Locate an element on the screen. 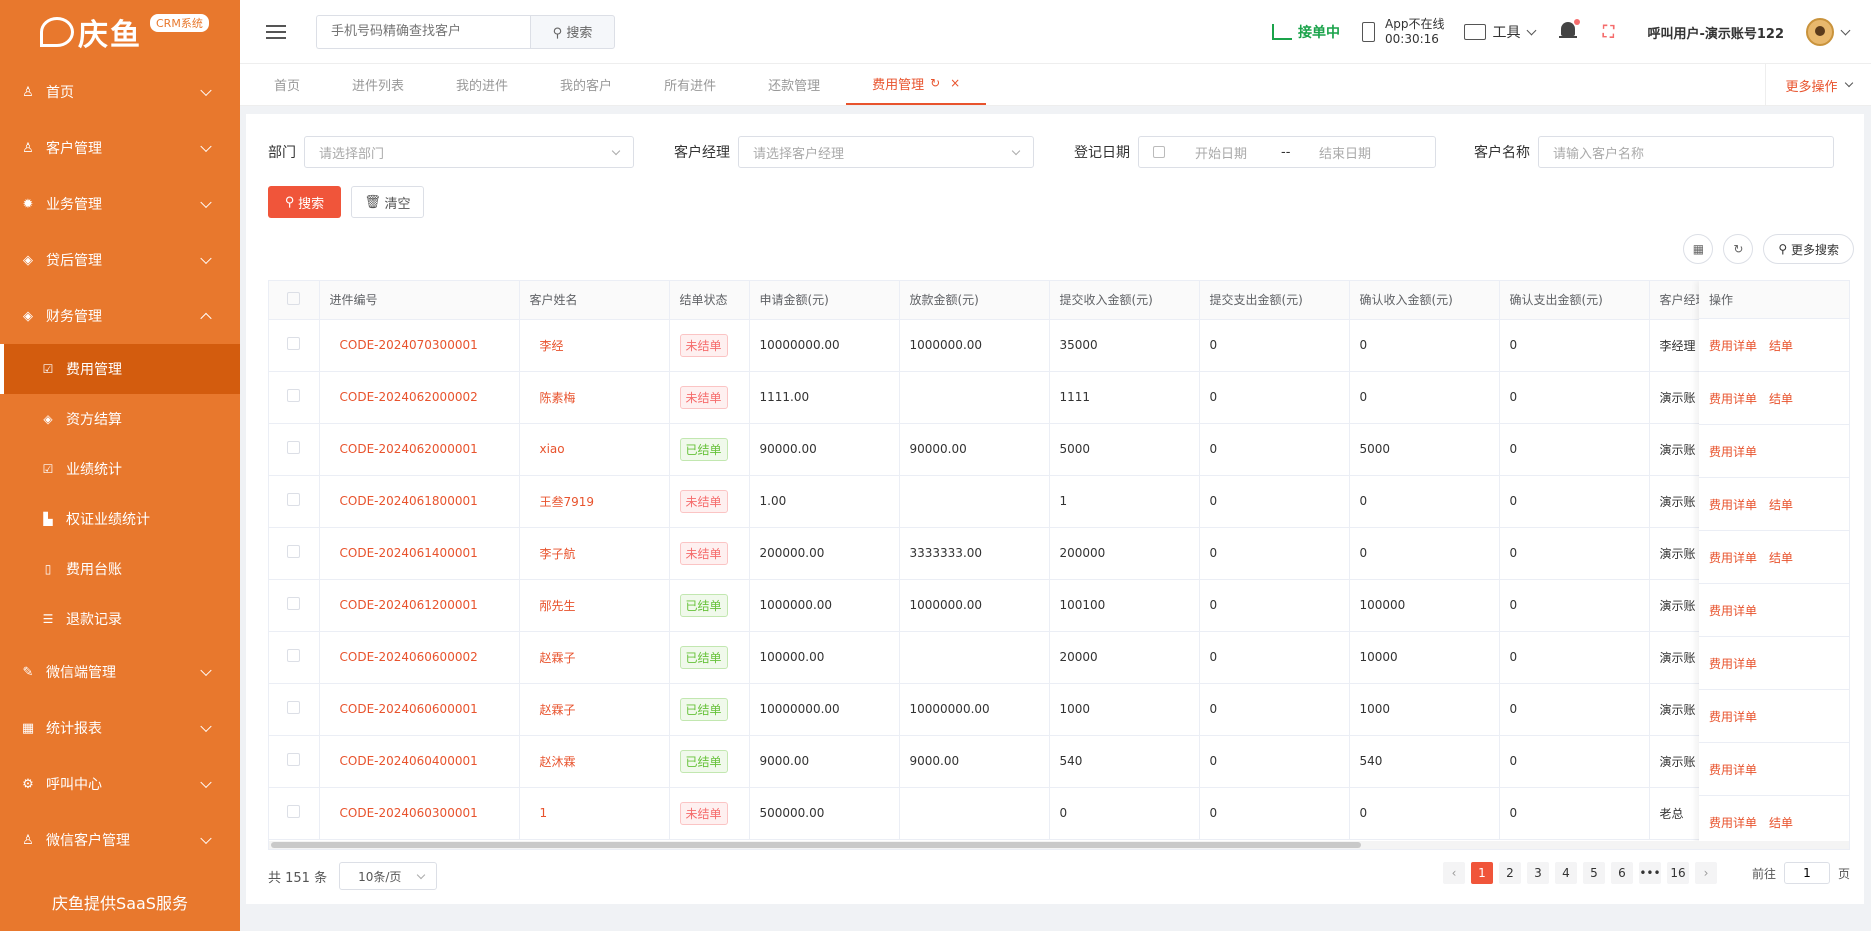  page-size-select: 10条/页 is located at coordinates (388, 876).